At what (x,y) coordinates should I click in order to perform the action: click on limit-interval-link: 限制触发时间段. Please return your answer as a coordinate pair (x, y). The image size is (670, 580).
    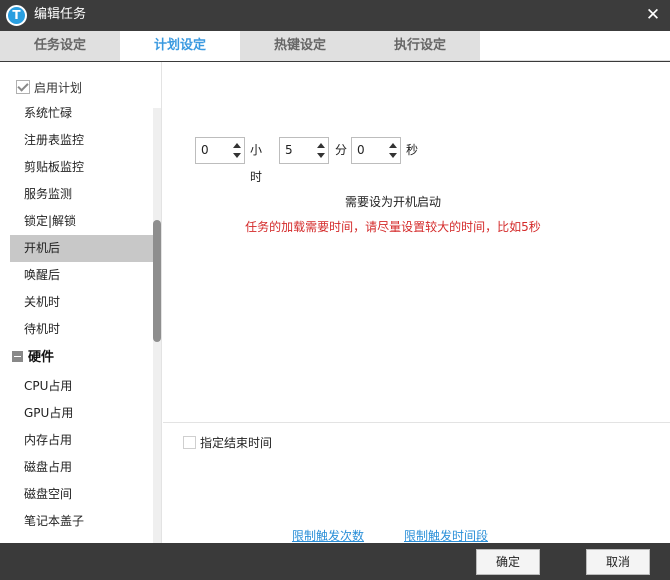
    Looking at the image, I should click on (446, 535).